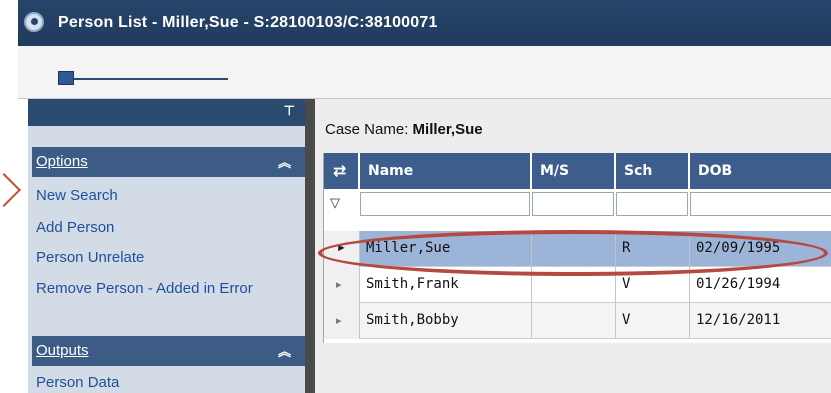  I want to click on filter-dob-input, so click(760, 204).